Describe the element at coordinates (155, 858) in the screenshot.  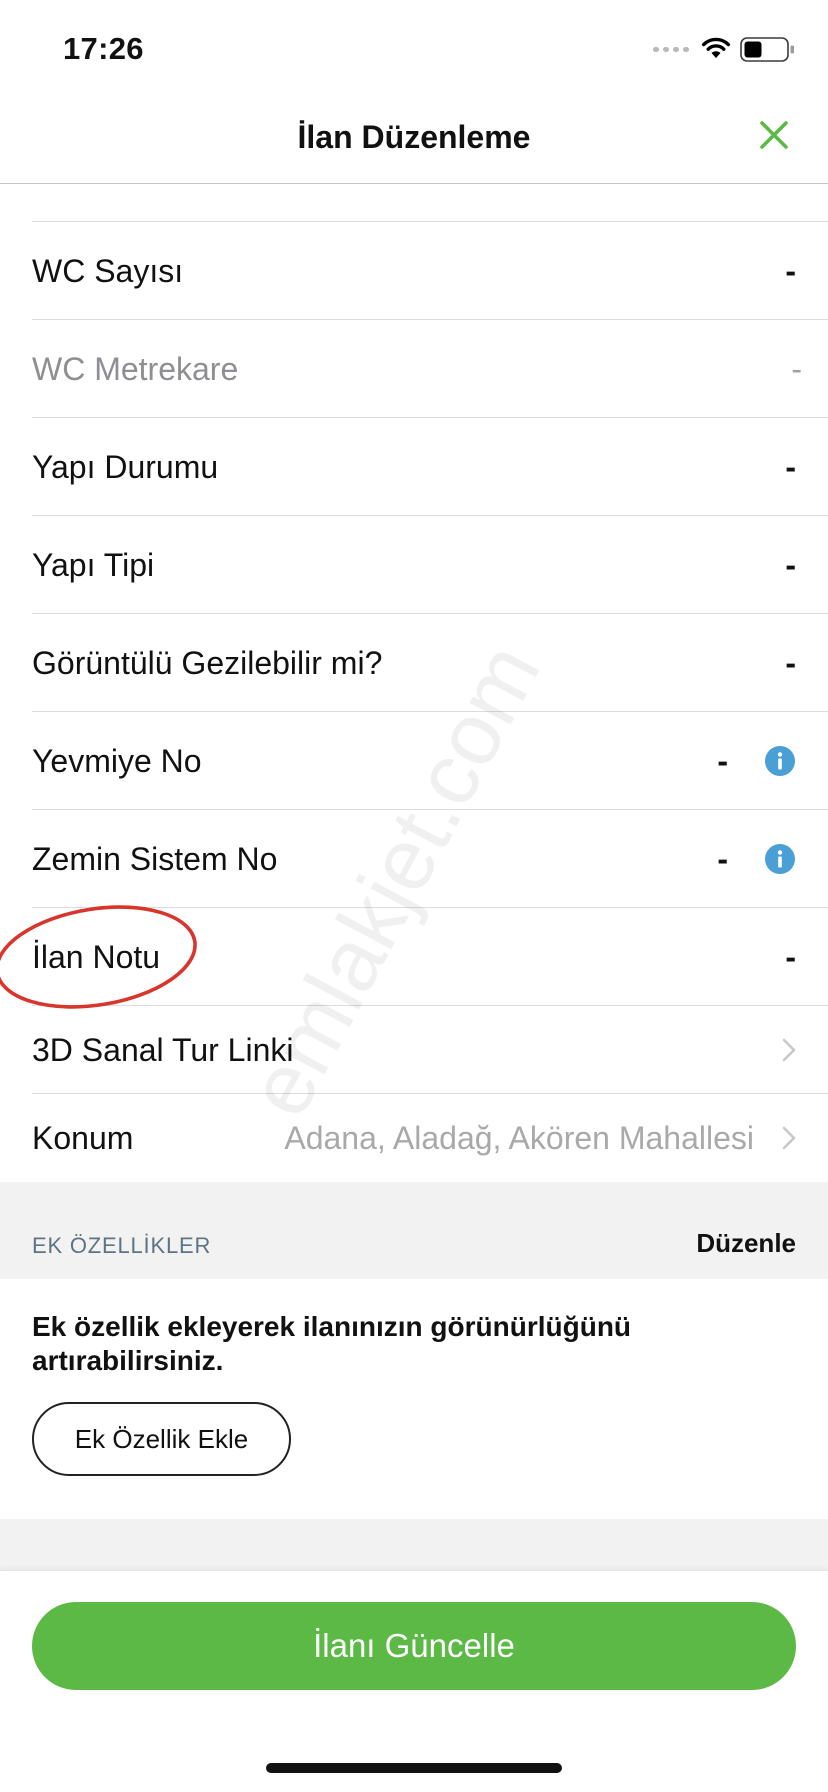
I see `row-label: Zemin Sistem No` at that location.